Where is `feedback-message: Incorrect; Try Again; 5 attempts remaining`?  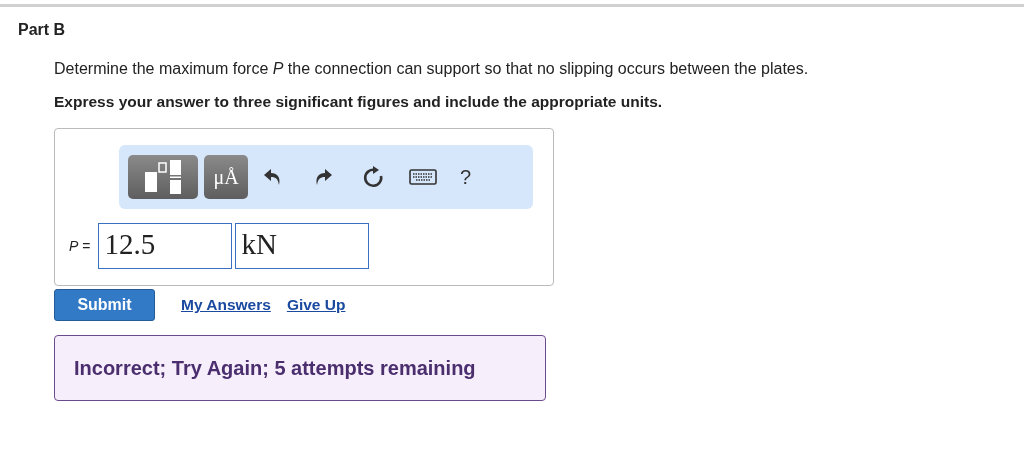 feedback-message: Incorrect; Try Again; 5 attempts remaining is located at coordinates (300, 368).